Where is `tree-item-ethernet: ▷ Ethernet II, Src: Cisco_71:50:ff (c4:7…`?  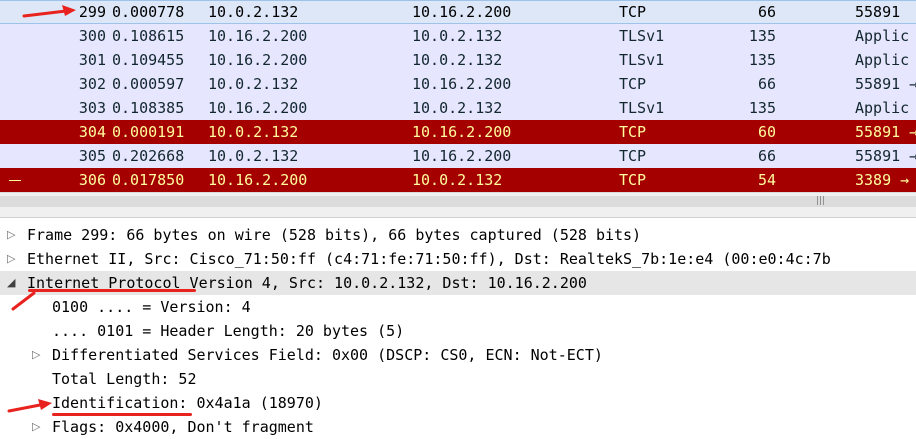 tree-item-ethernet: ▷ Ethernet II, Src: Cisco_71:50:ff (c4:7… is located at coordinates (458, 259).